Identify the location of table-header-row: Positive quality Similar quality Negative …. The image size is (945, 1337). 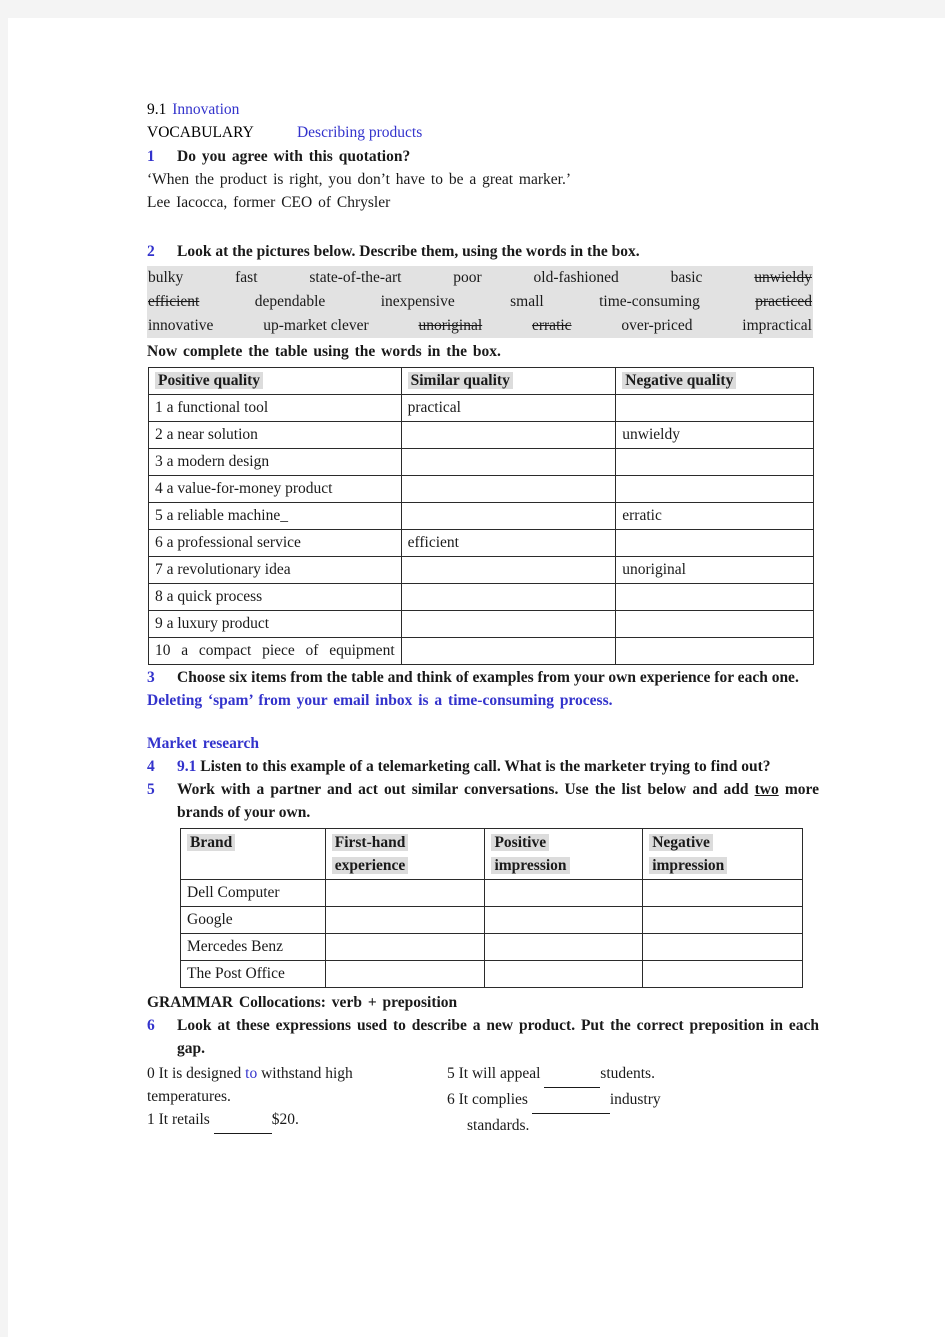
(481, 381).